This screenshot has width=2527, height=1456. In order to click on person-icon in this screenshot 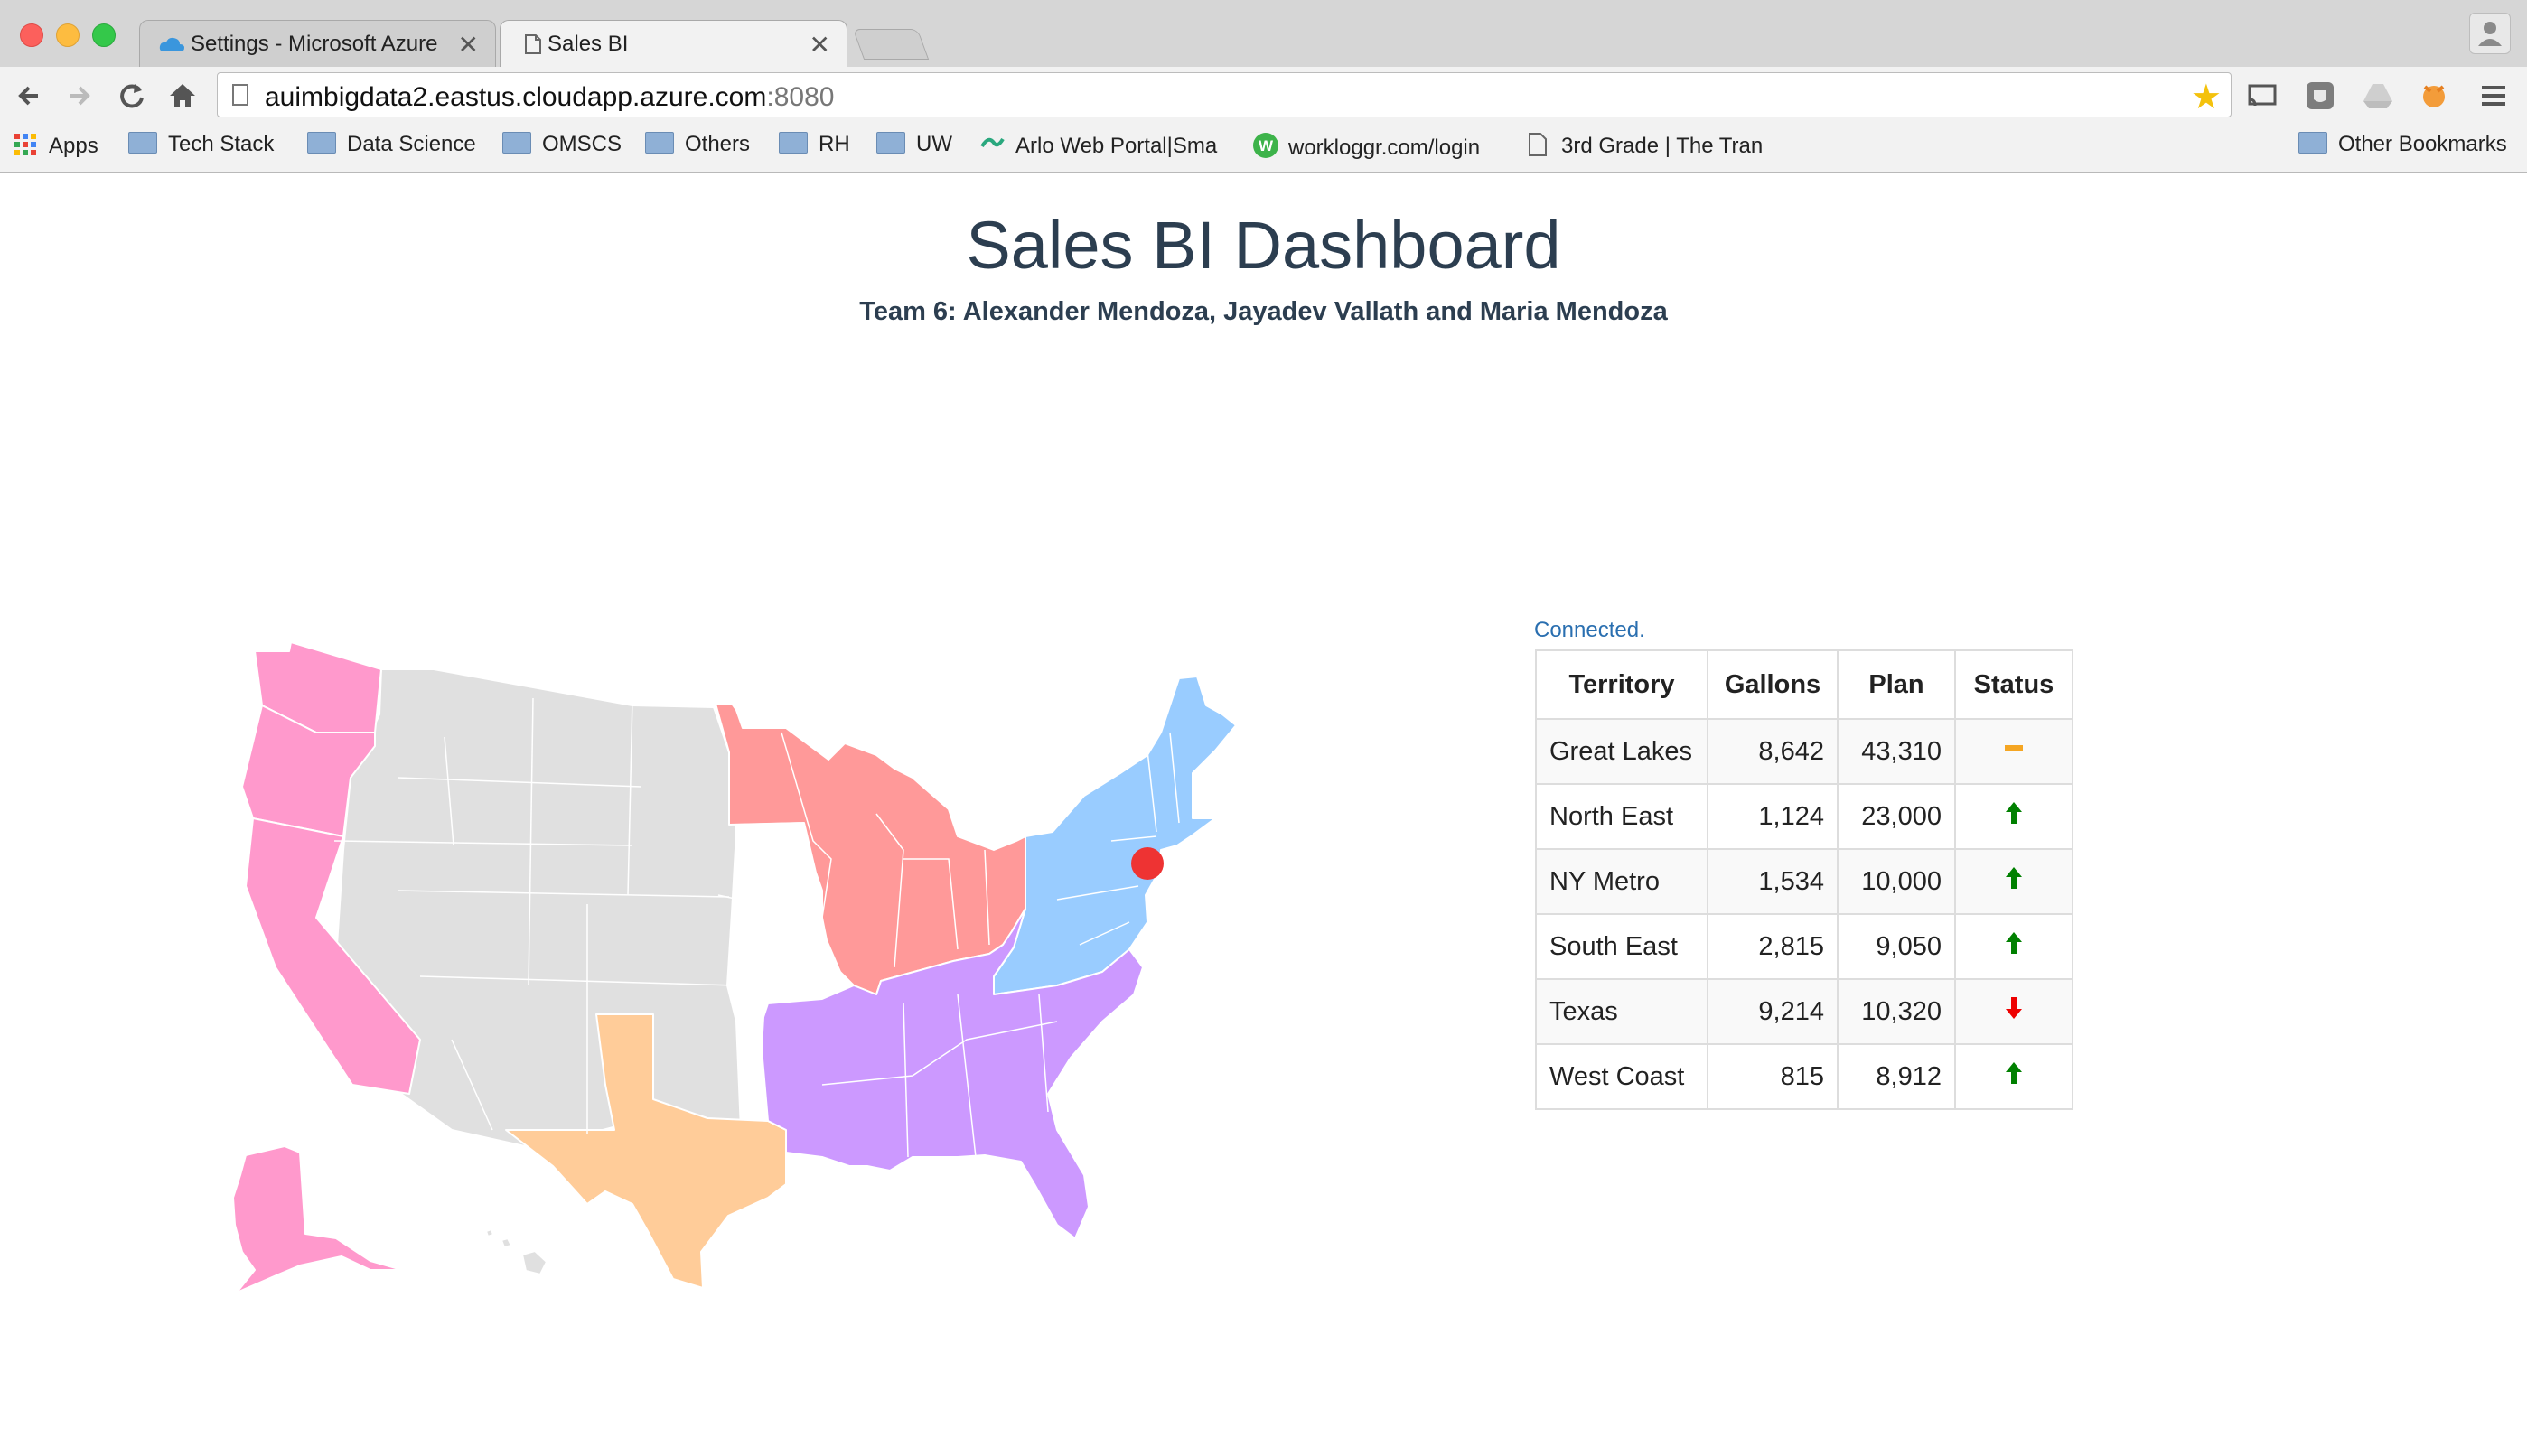, I will do `click(2490, 34)`.